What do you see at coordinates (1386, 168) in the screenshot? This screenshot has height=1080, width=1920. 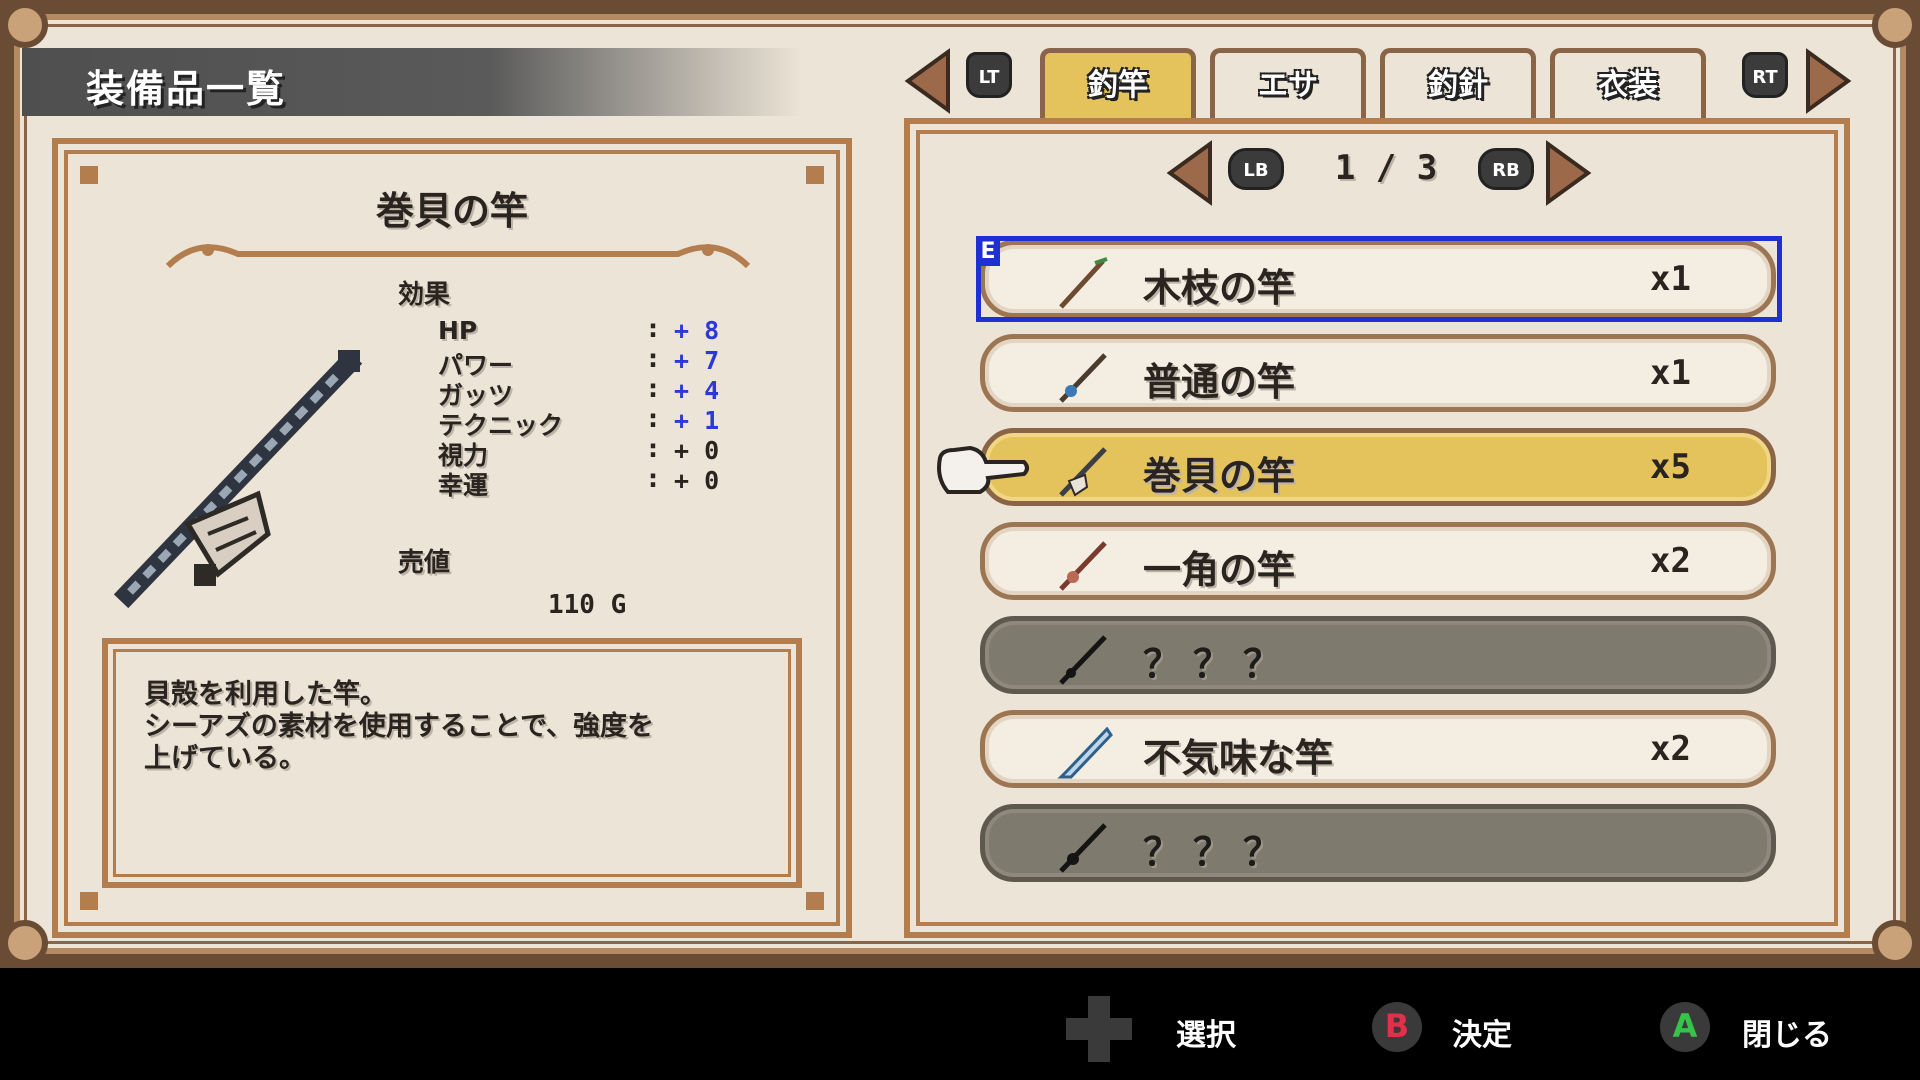 I see `page-indicator: 1 / 3` at bounding box center [1386, 168].